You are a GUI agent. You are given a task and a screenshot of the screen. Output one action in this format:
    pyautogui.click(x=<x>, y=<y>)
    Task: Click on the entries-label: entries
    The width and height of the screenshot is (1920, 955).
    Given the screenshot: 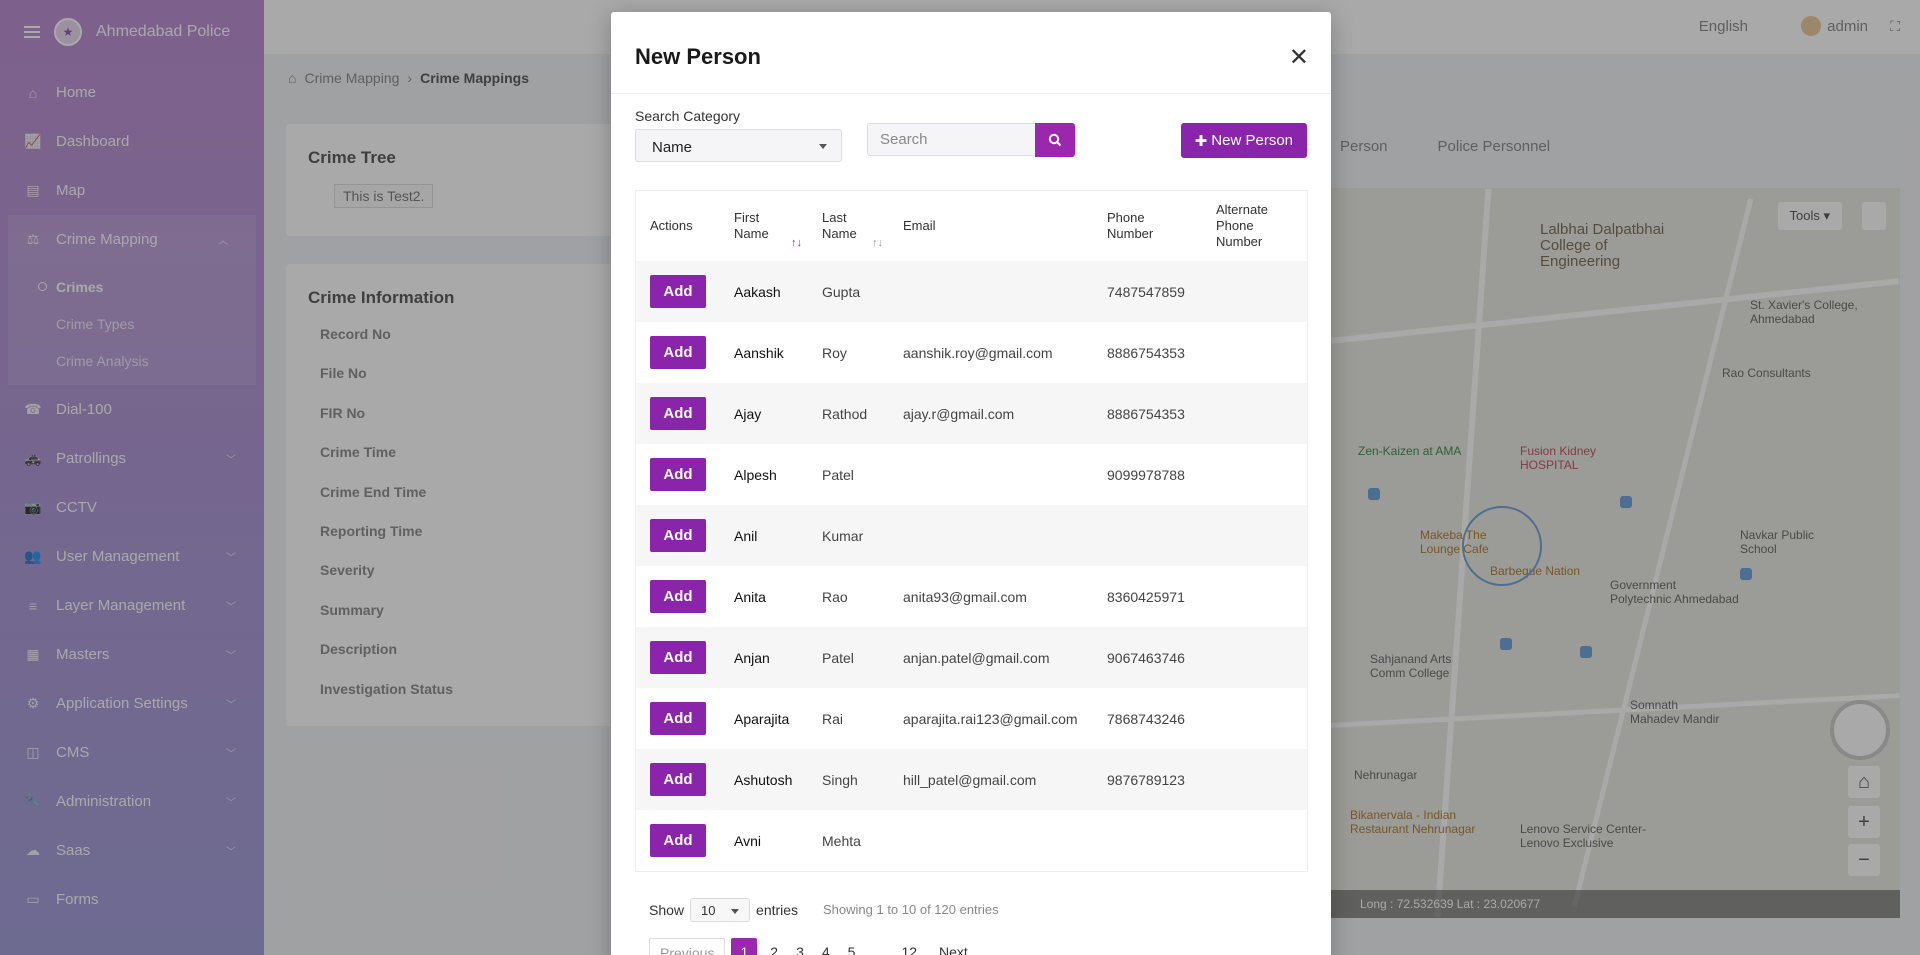 What is the action you would take?
    pyautogui.click(x=777, y=910)
    